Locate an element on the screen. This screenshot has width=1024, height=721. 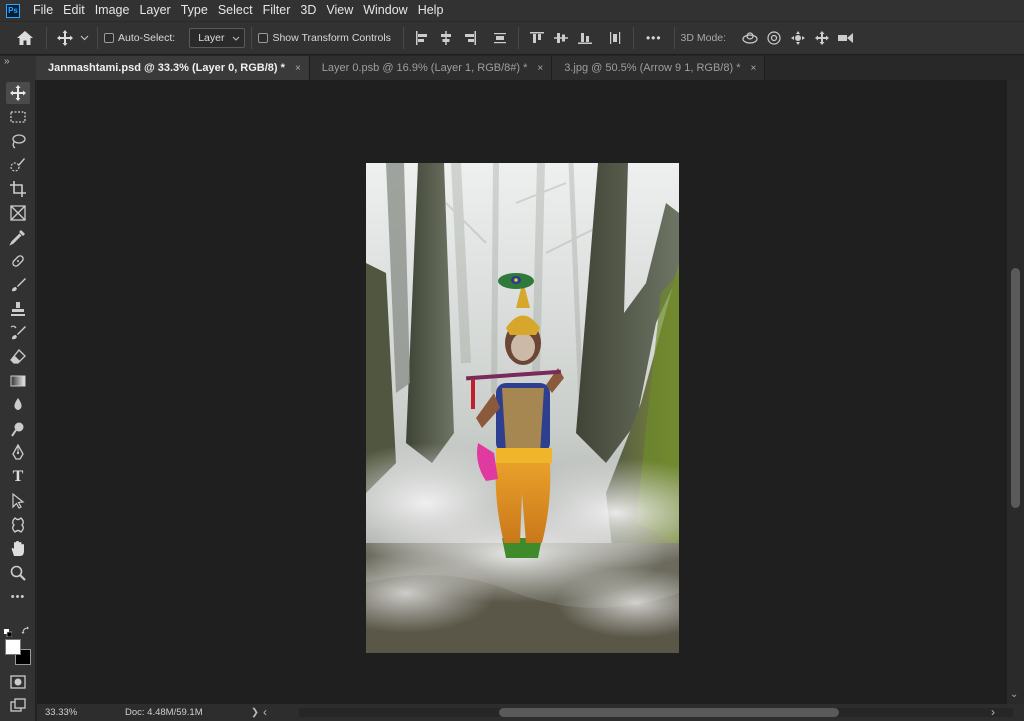
align-left-edges-icon is located at coordinates (422, 38).